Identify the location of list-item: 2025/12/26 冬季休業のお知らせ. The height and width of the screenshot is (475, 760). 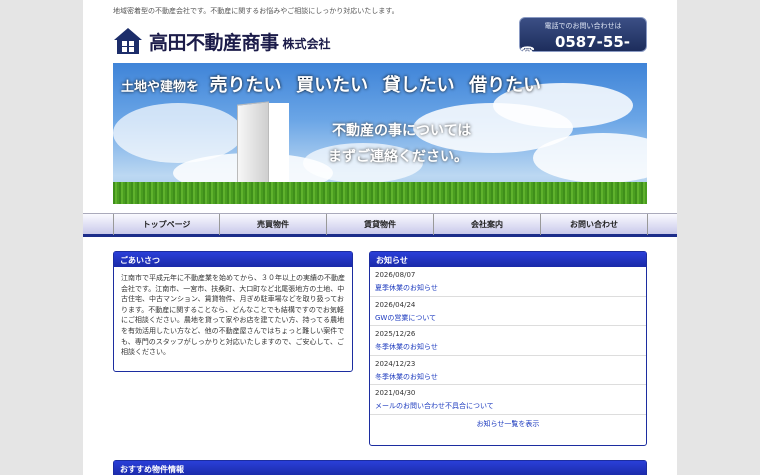
(508, 341).